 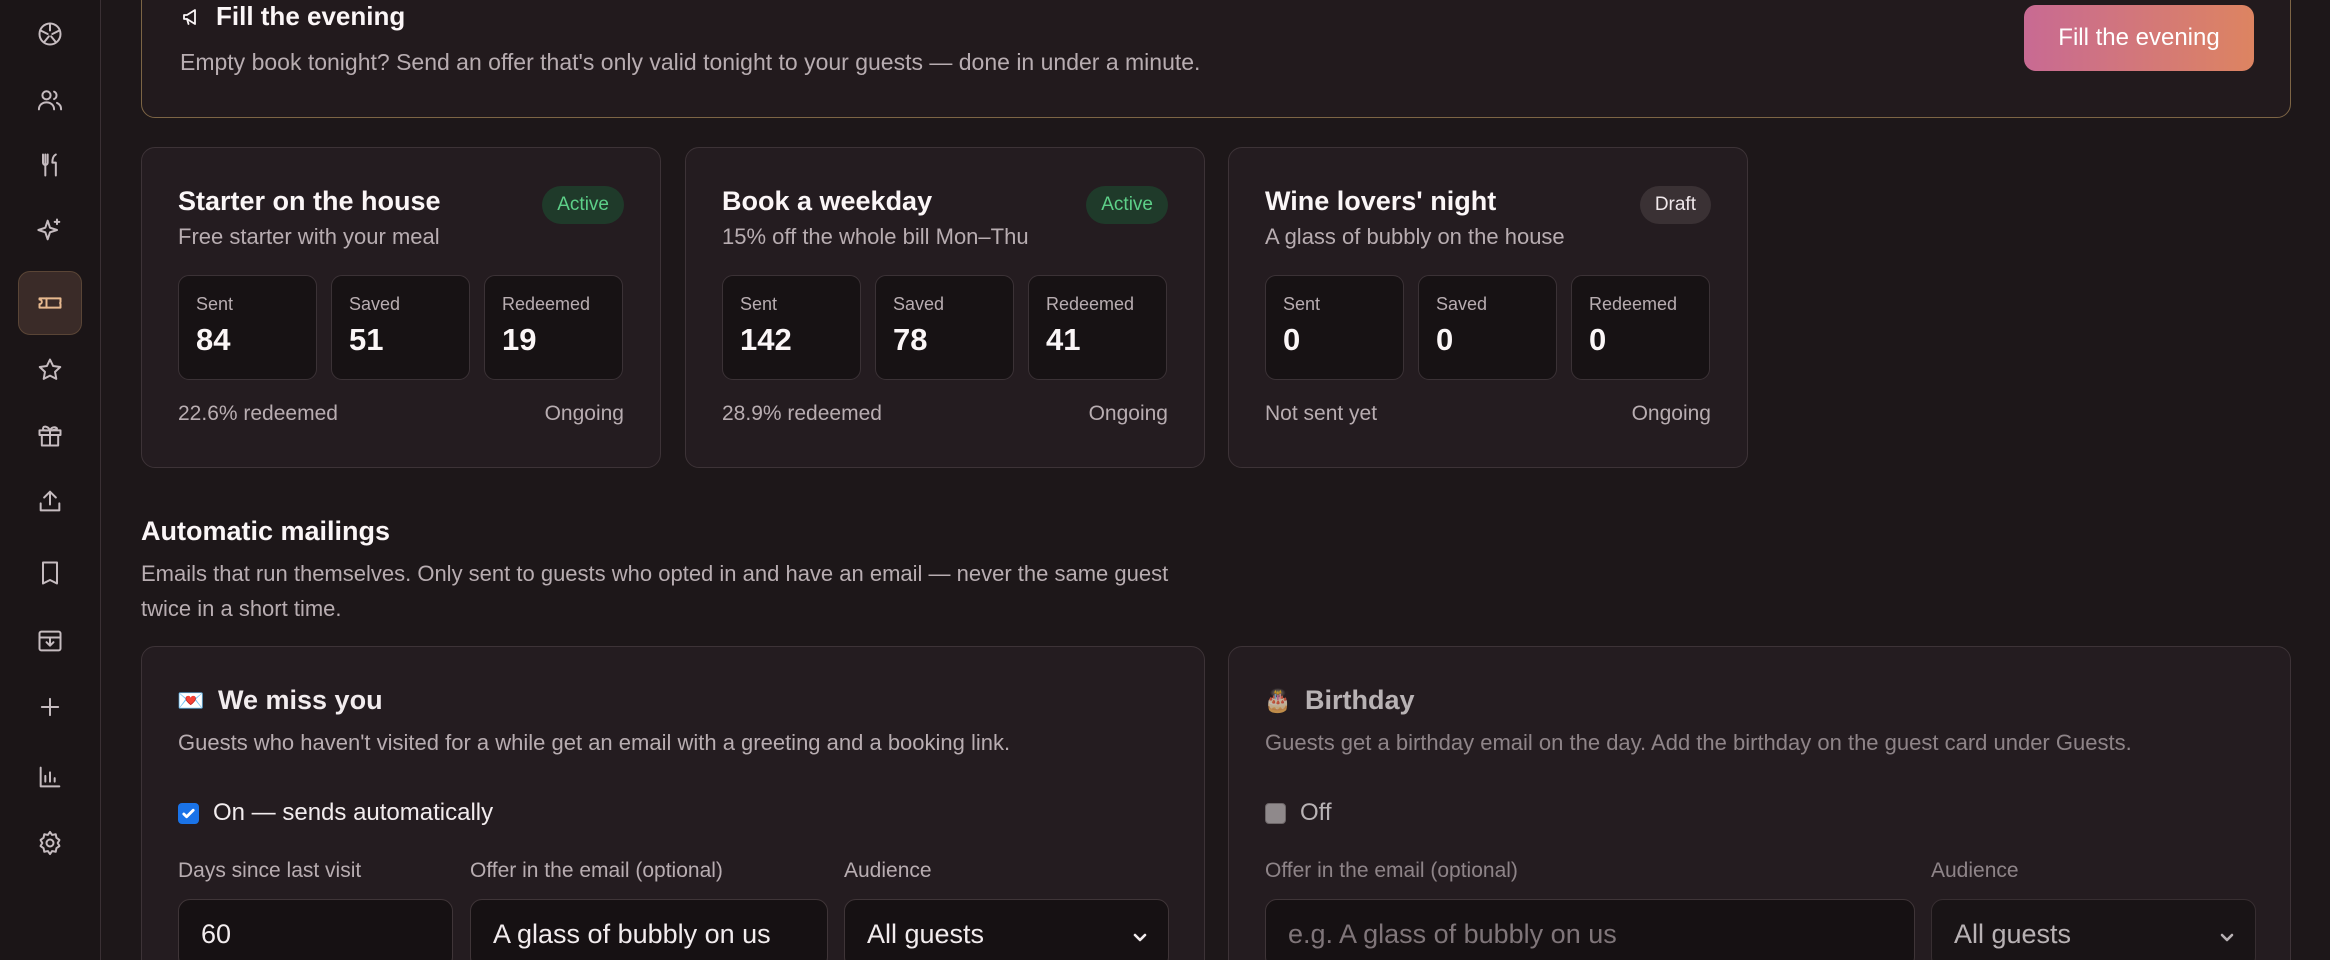 I want to click on utensils-icon, so click(x=50, y=165).